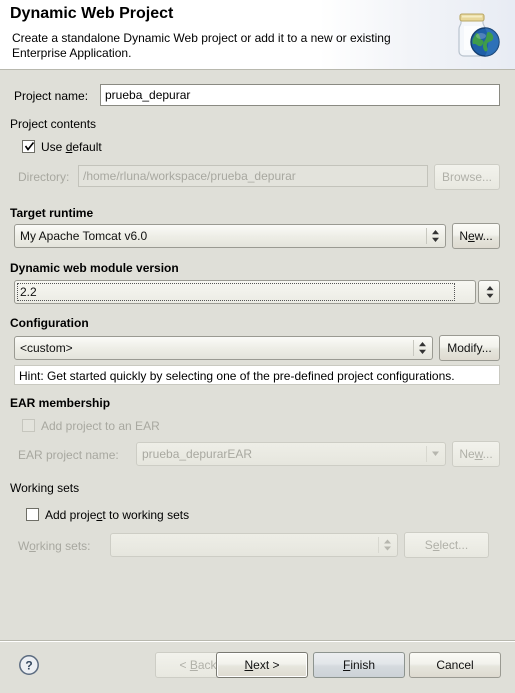 The height and width of the screenshot is (693, 515). I want to click on ear-membership-group-label: EAR membership, so click(60, 403).